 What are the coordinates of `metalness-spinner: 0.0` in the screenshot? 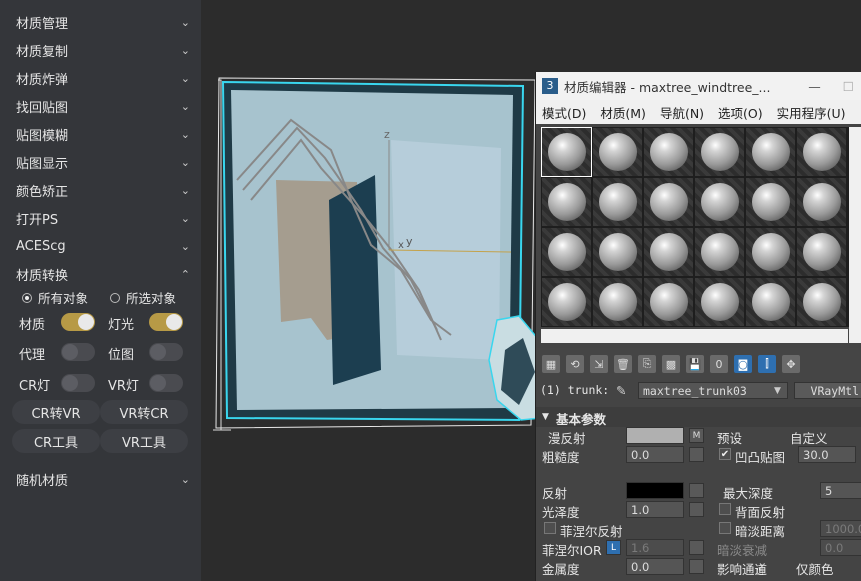 It's located at (655, 566).